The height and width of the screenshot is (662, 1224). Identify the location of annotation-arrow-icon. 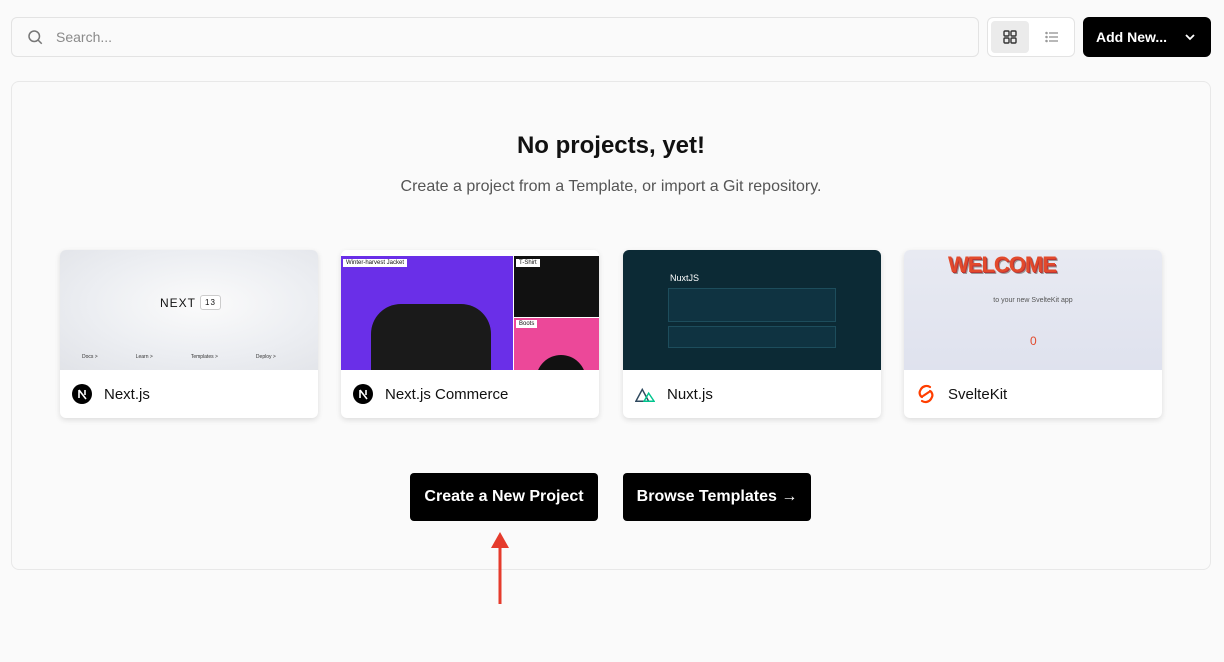
(500, 568).